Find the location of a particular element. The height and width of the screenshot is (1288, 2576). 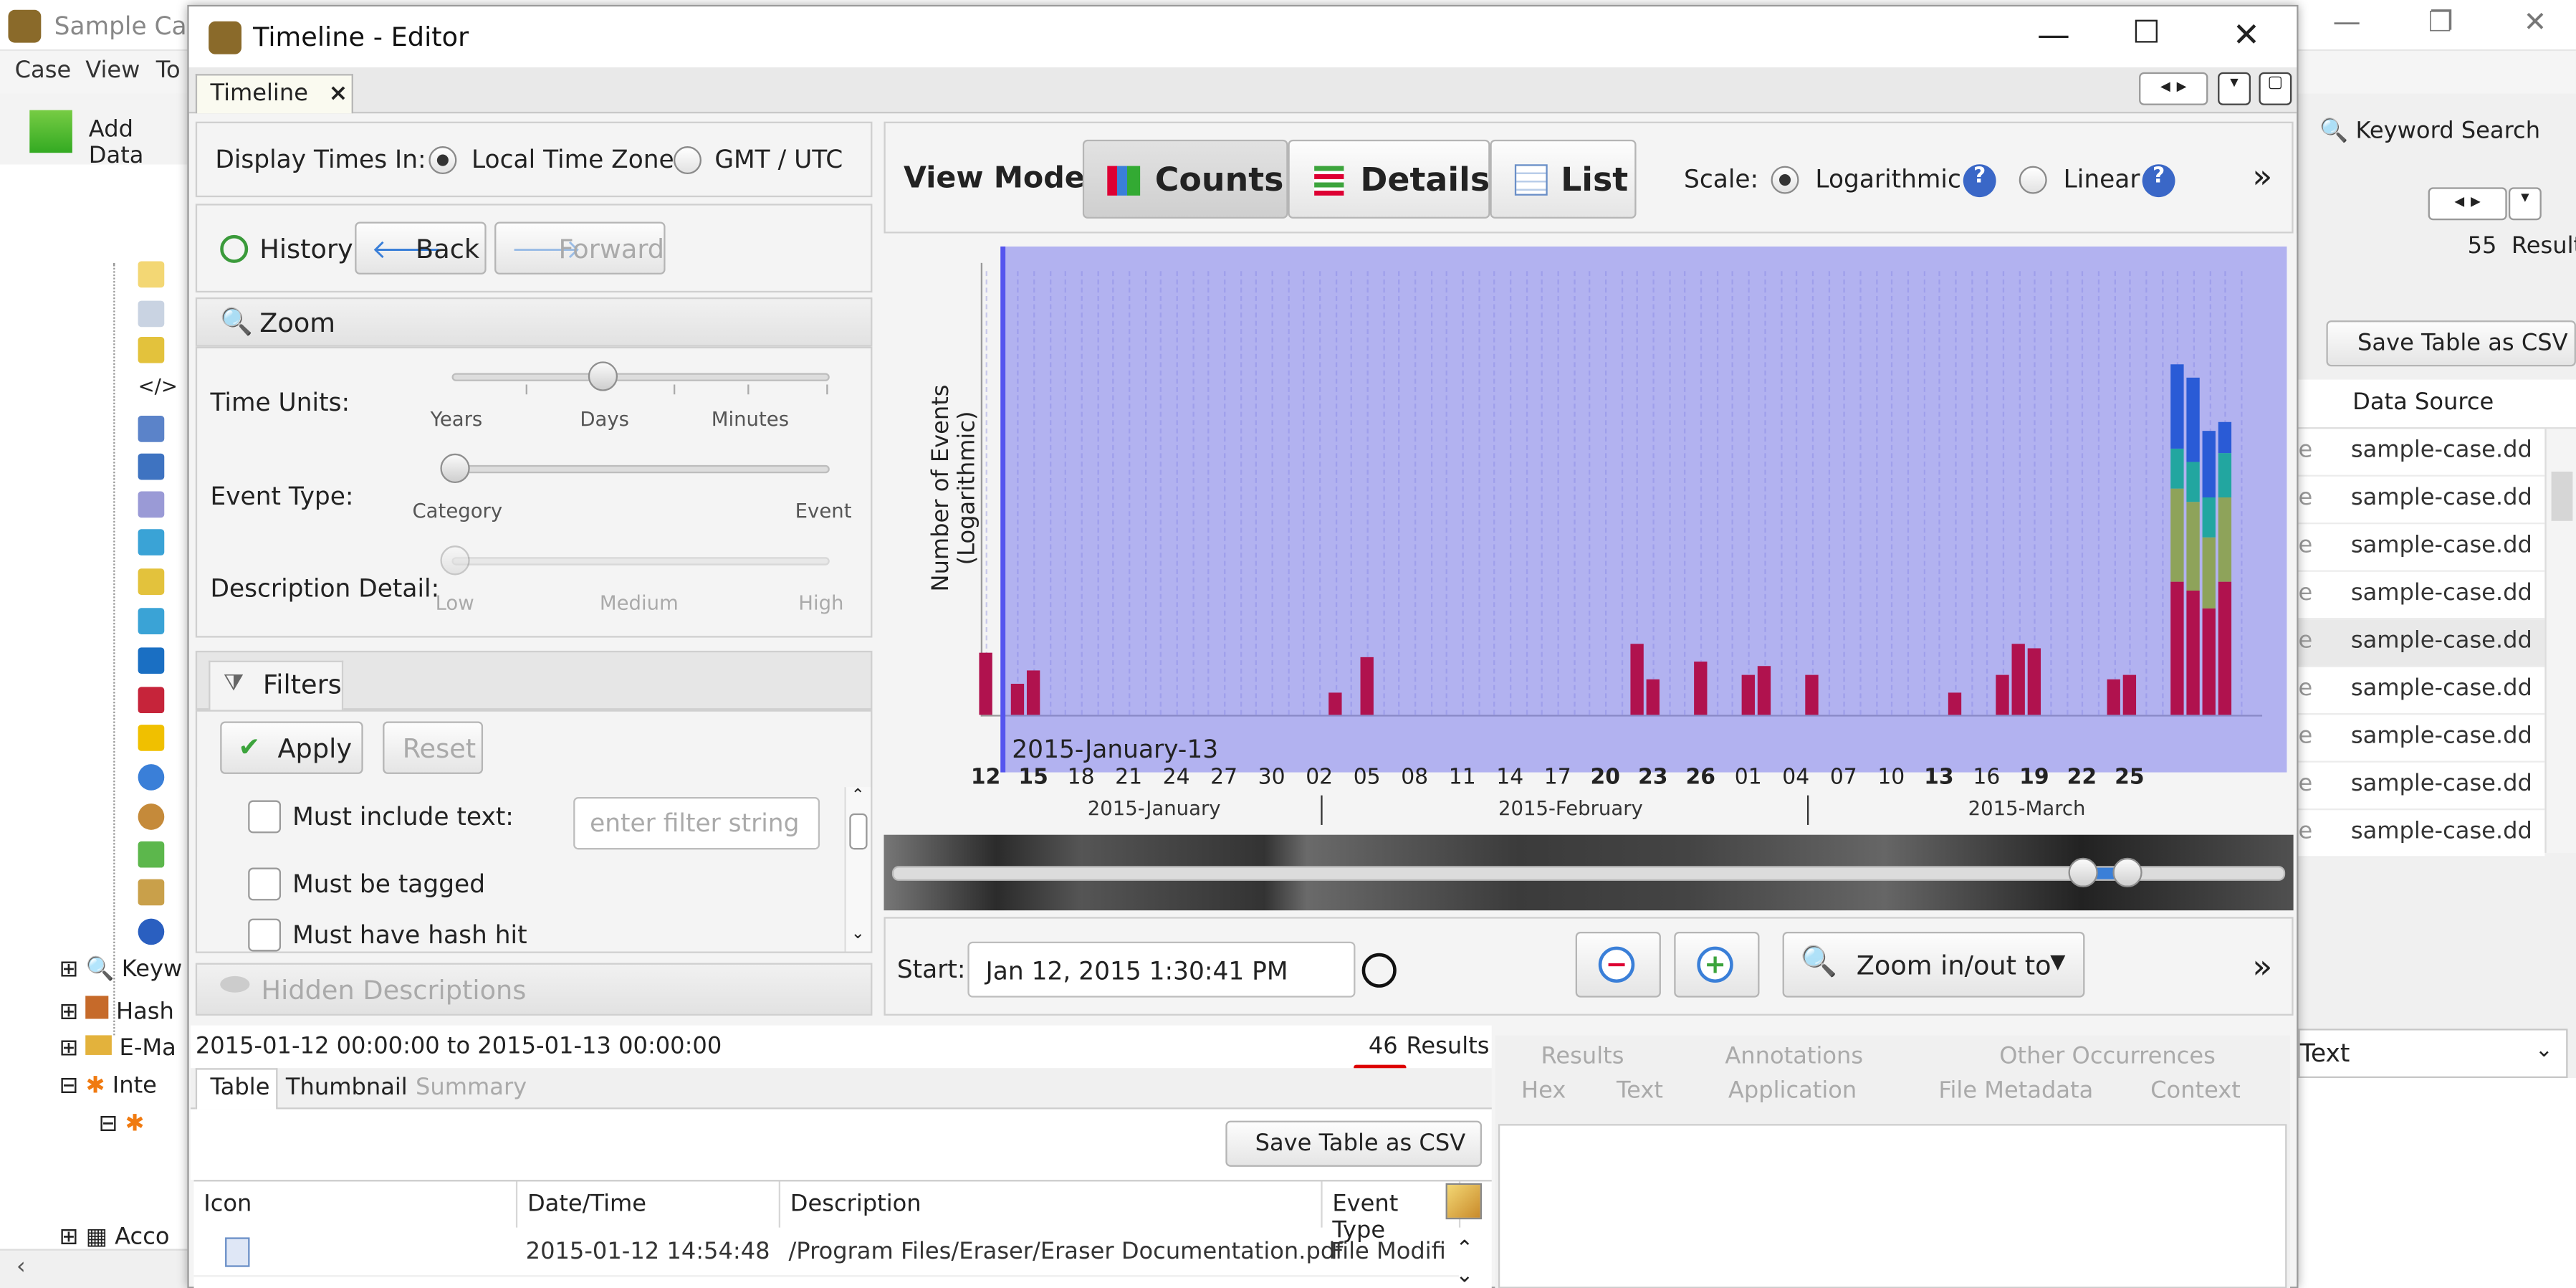

range-low-thumb is located at coordinates (2083, 872).